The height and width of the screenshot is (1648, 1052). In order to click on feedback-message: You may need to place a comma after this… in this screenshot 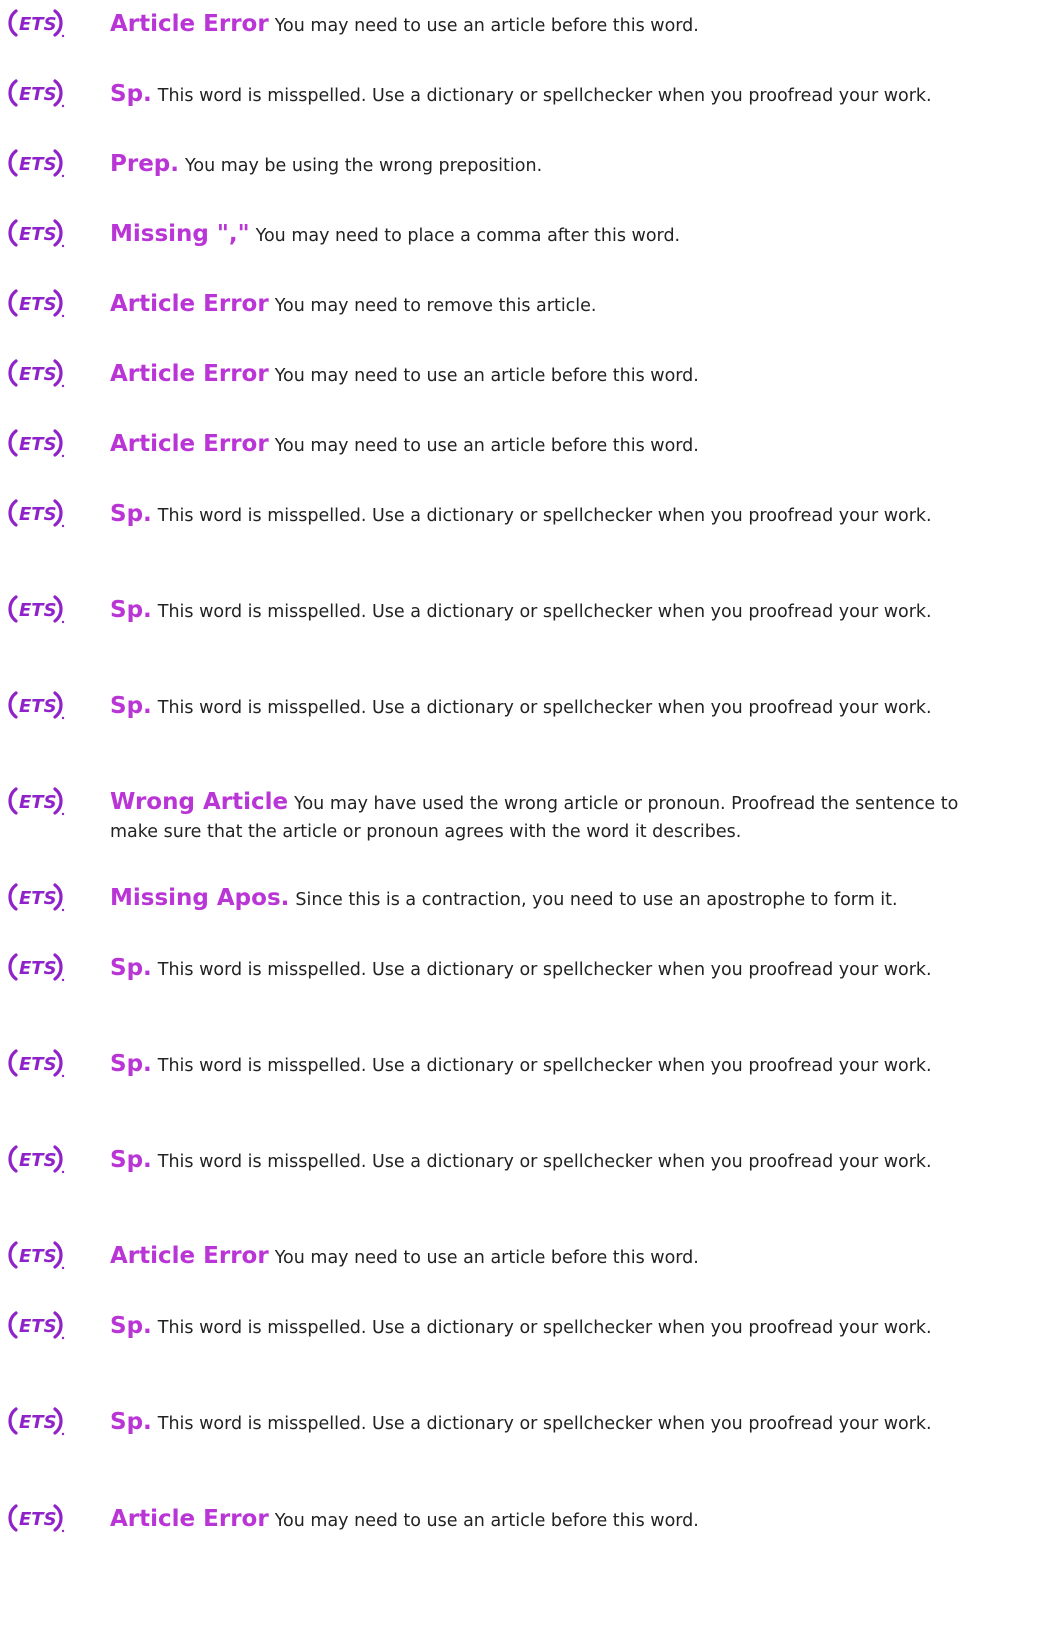, I will do `click(468, 236)`.